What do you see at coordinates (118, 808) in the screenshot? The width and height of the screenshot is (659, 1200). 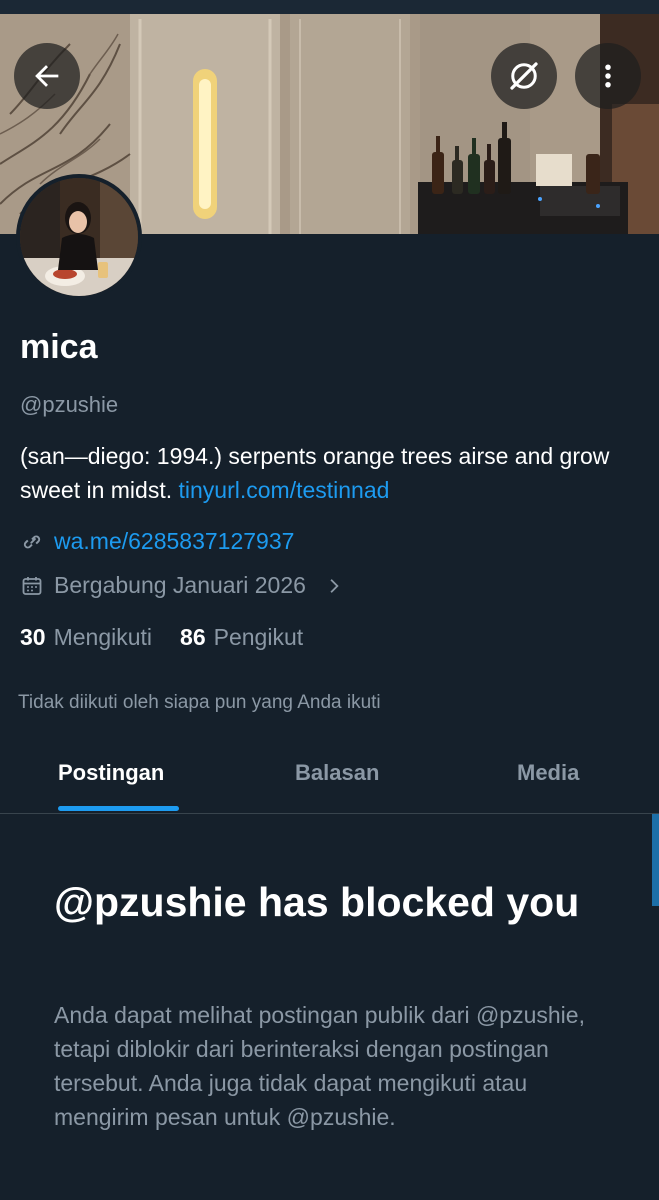 I see `active-tab-indicator` at bounding box center [118, 808].